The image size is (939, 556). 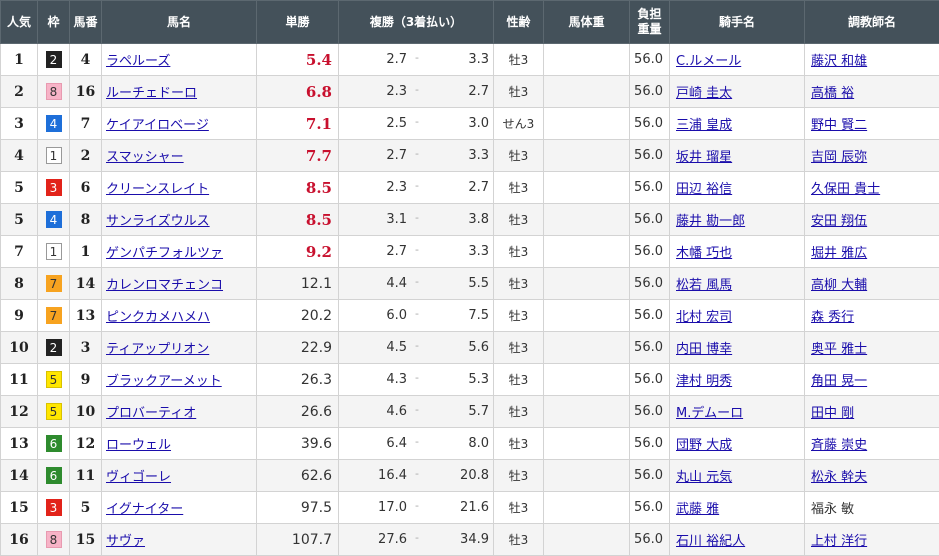 What do you see at coordinates (478, 379) in the screenshot?
I see `place-odds-max: 5.3` at bounding box center [478, 379].